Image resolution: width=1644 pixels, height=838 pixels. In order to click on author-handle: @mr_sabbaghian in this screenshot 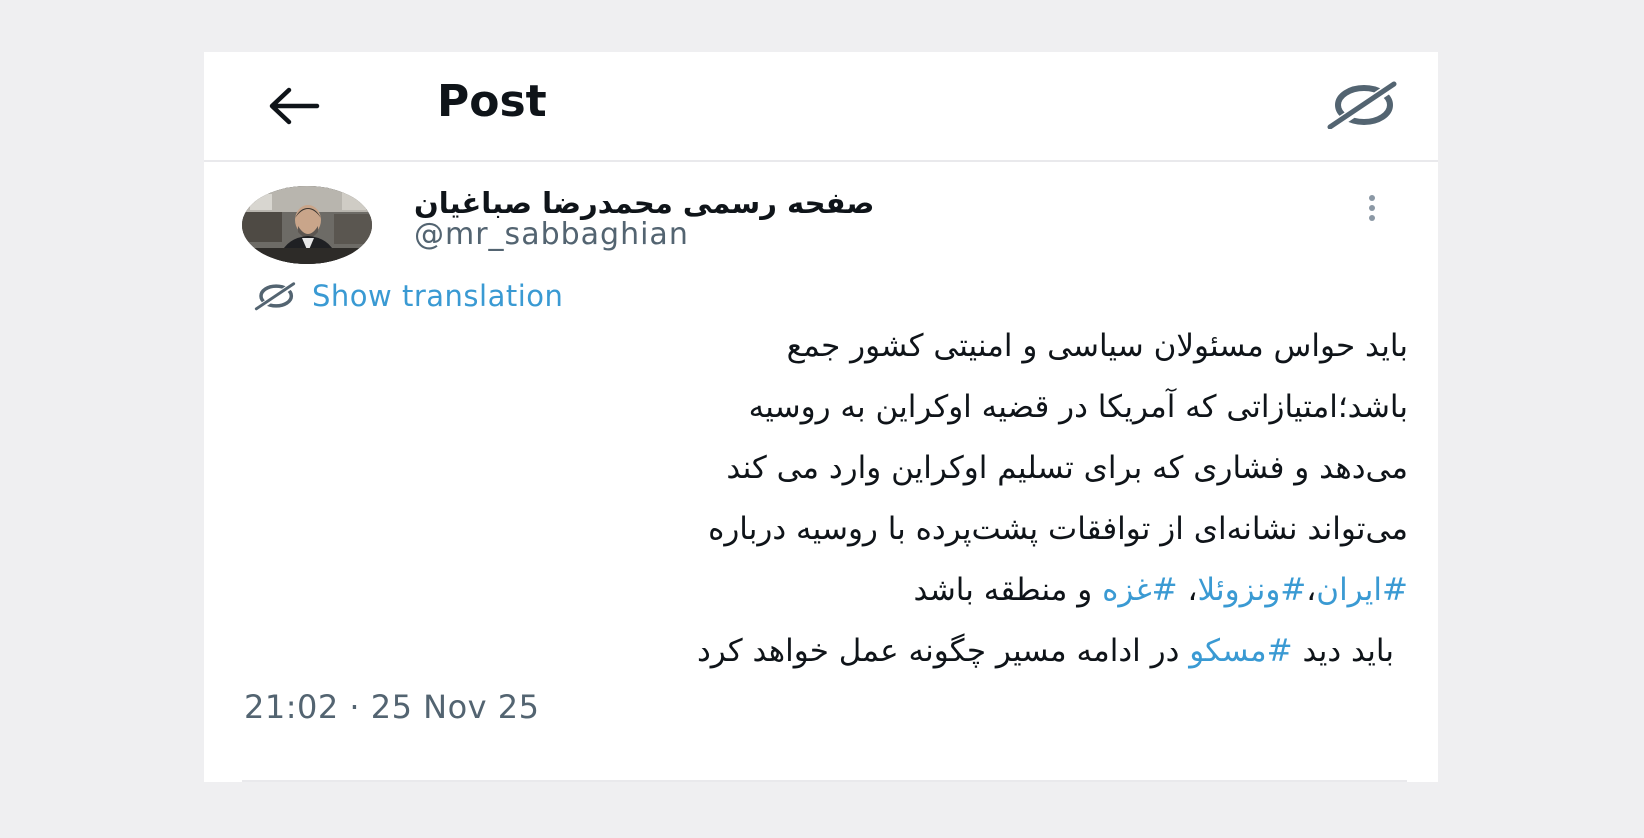, I will do `click(551, 234)`.